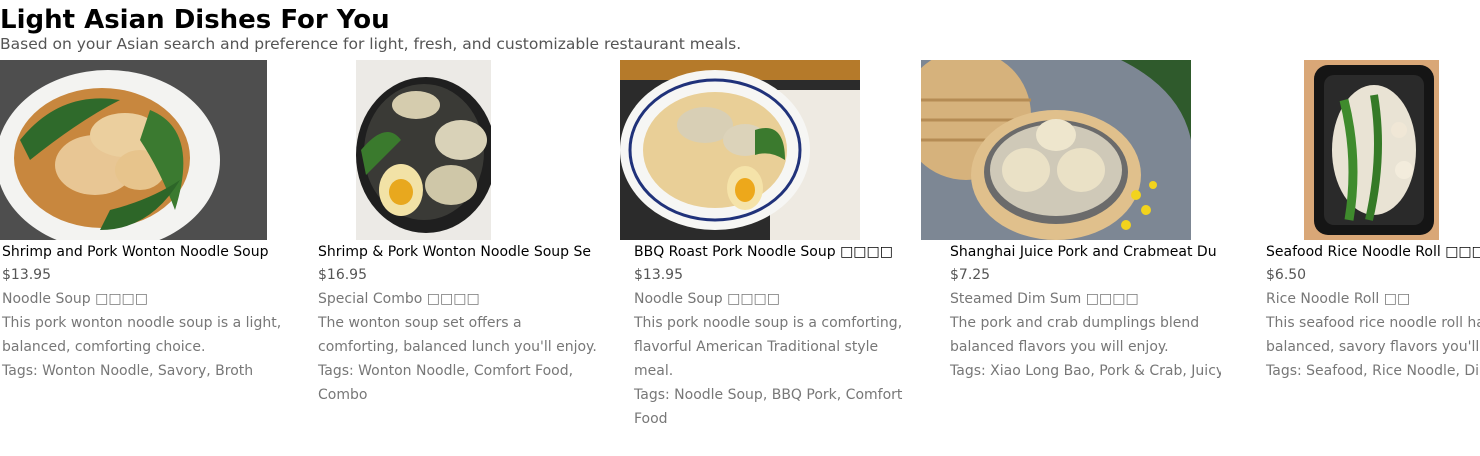 The height and width of the screenshot is (456, 1480). What do you see at coordinates (458, 252) in the screenshot?
I see `dish-name: Shrimp & Pork Wonton Noodle Soup Se` at bounding box center [458, 252].